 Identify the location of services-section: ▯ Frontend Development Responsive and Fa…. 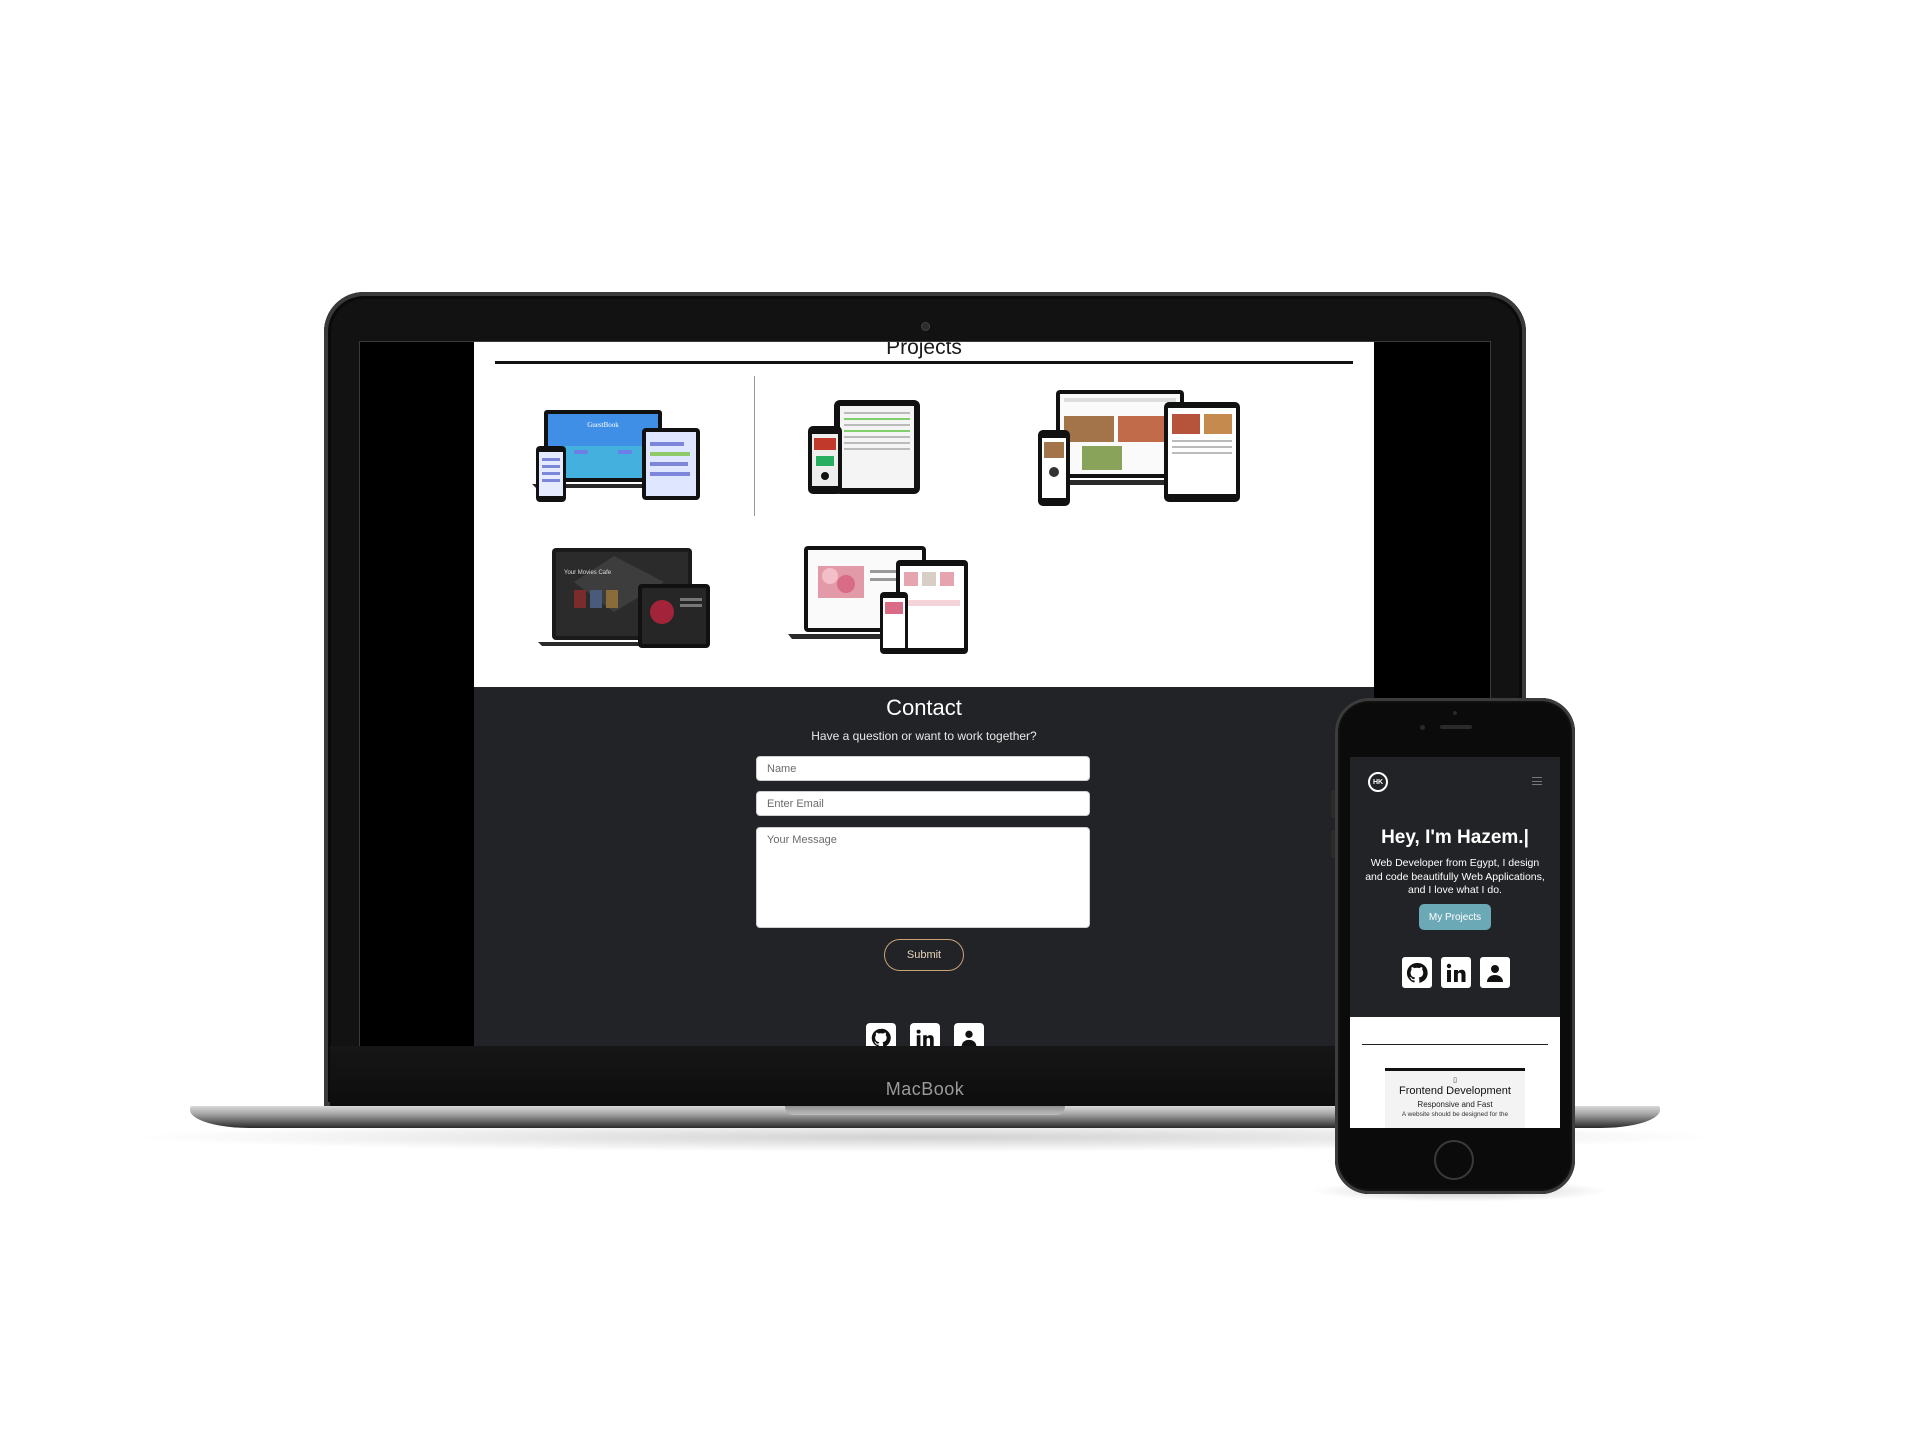
(1455, 1072).